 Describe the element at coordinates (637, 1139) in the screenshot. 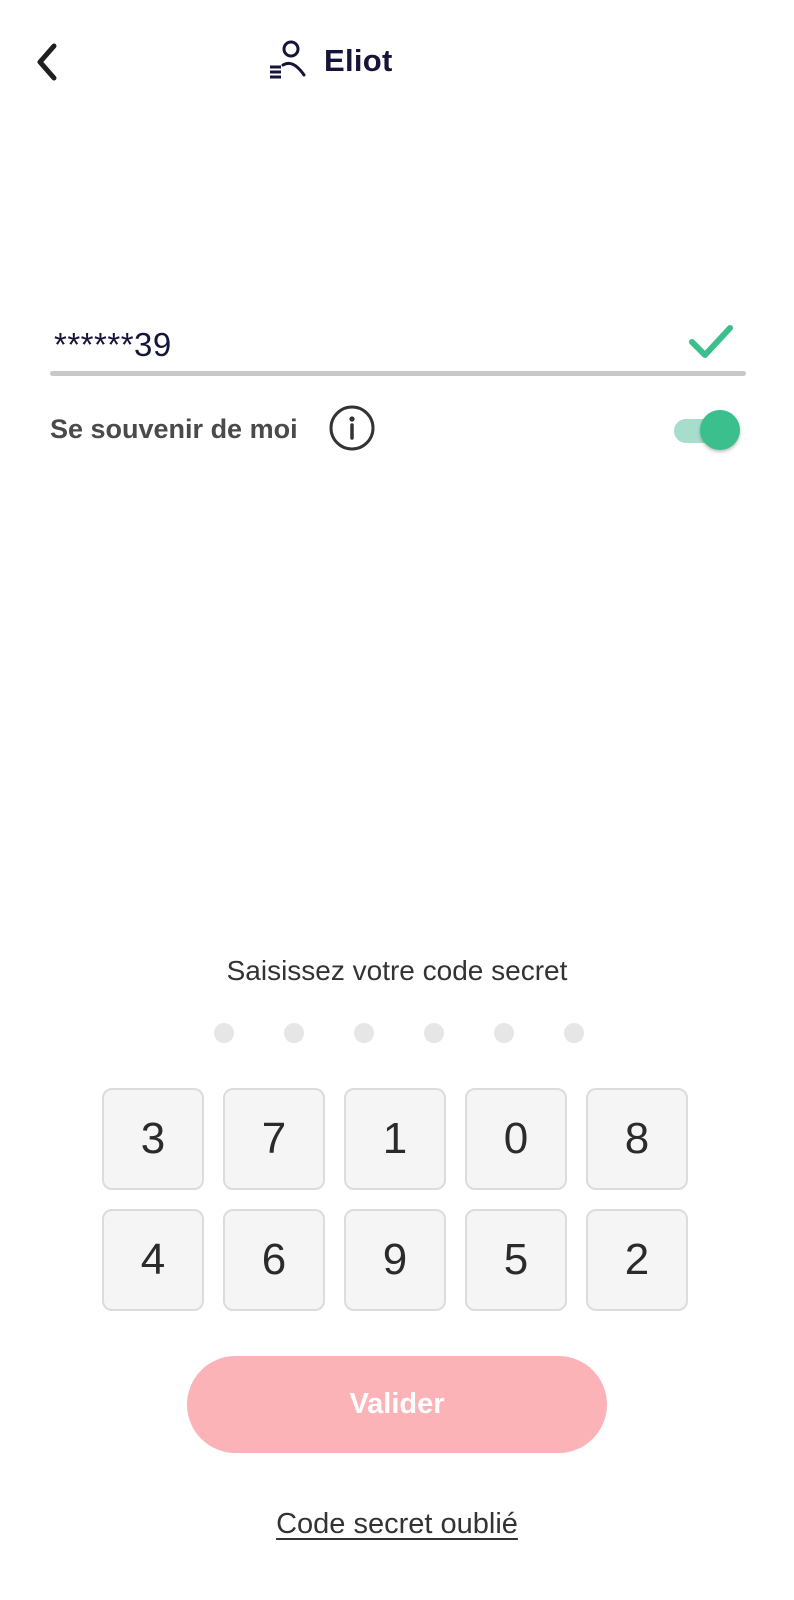

I see `keypad-key: 8` at that location.